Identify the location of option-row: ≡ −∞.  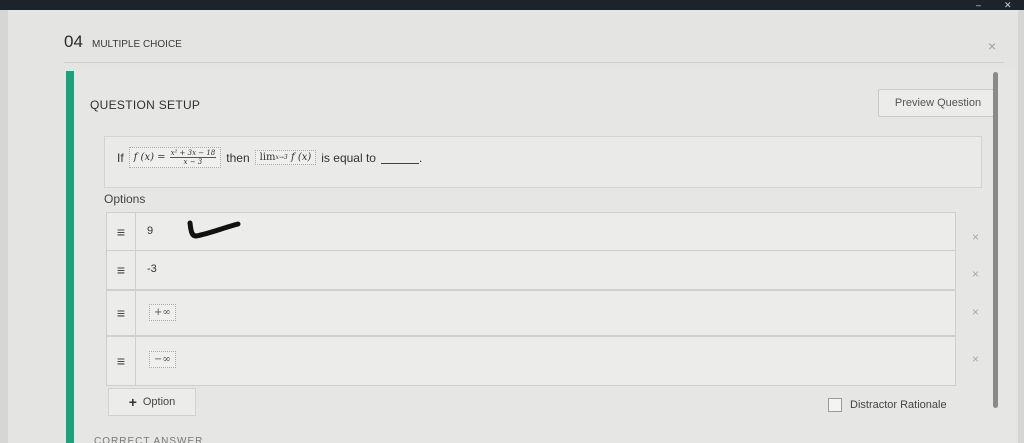
(531, 361).